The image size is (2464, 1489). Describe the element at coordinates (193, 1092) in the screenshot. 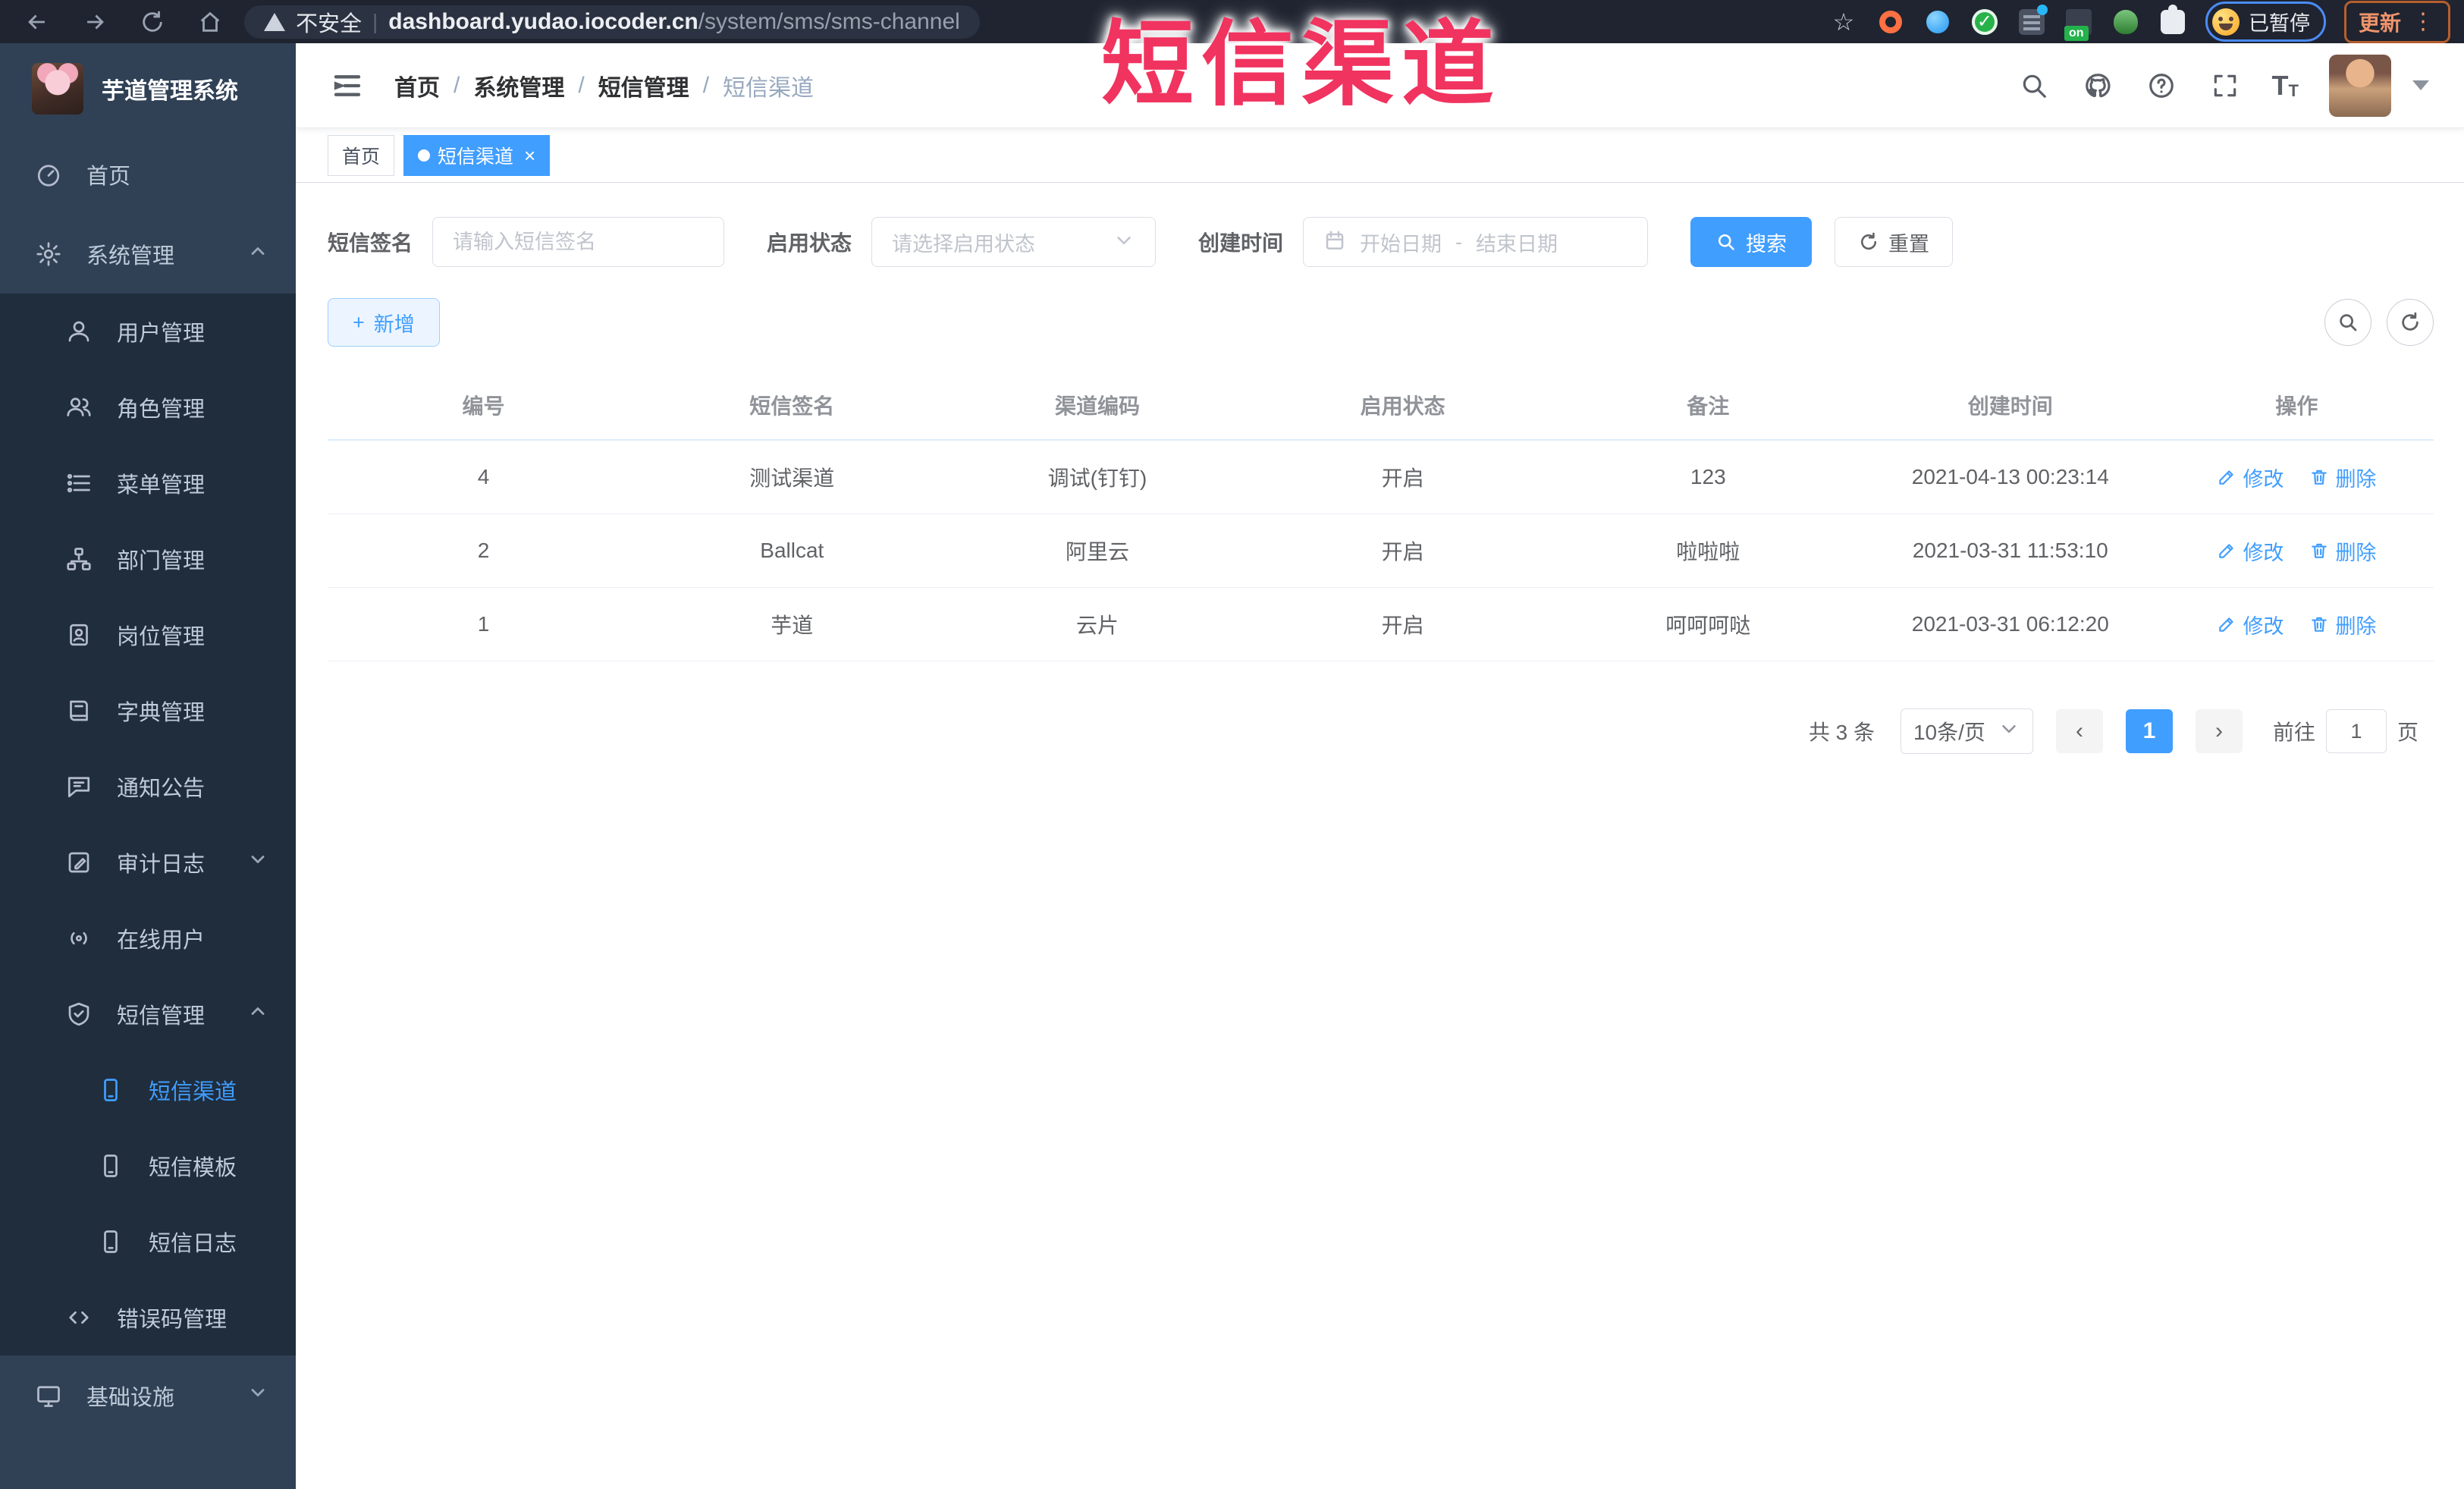

I see `sidebar-item-label: 短信渠道` at that location.